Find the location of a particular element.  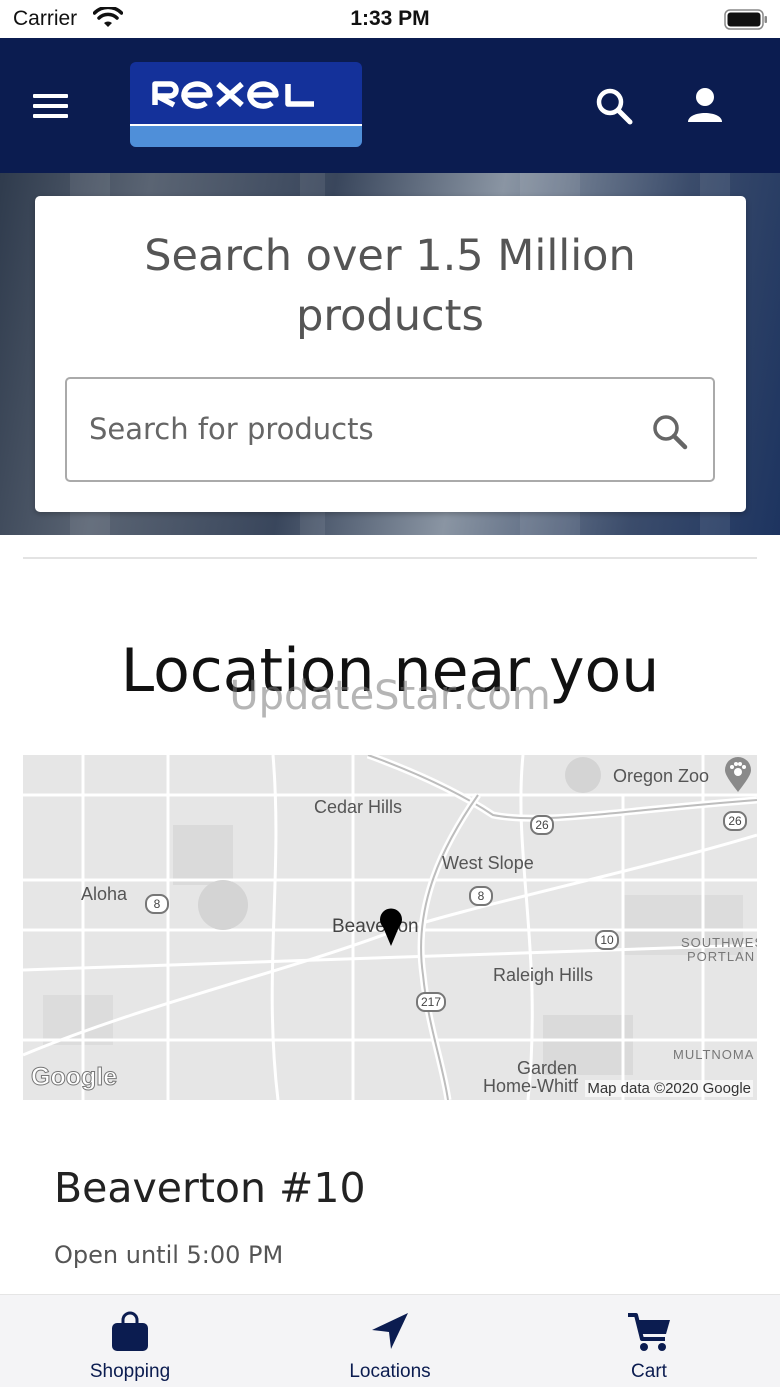

store-hours: Open until 5:00 PM is located at coordinates (169, 1255).